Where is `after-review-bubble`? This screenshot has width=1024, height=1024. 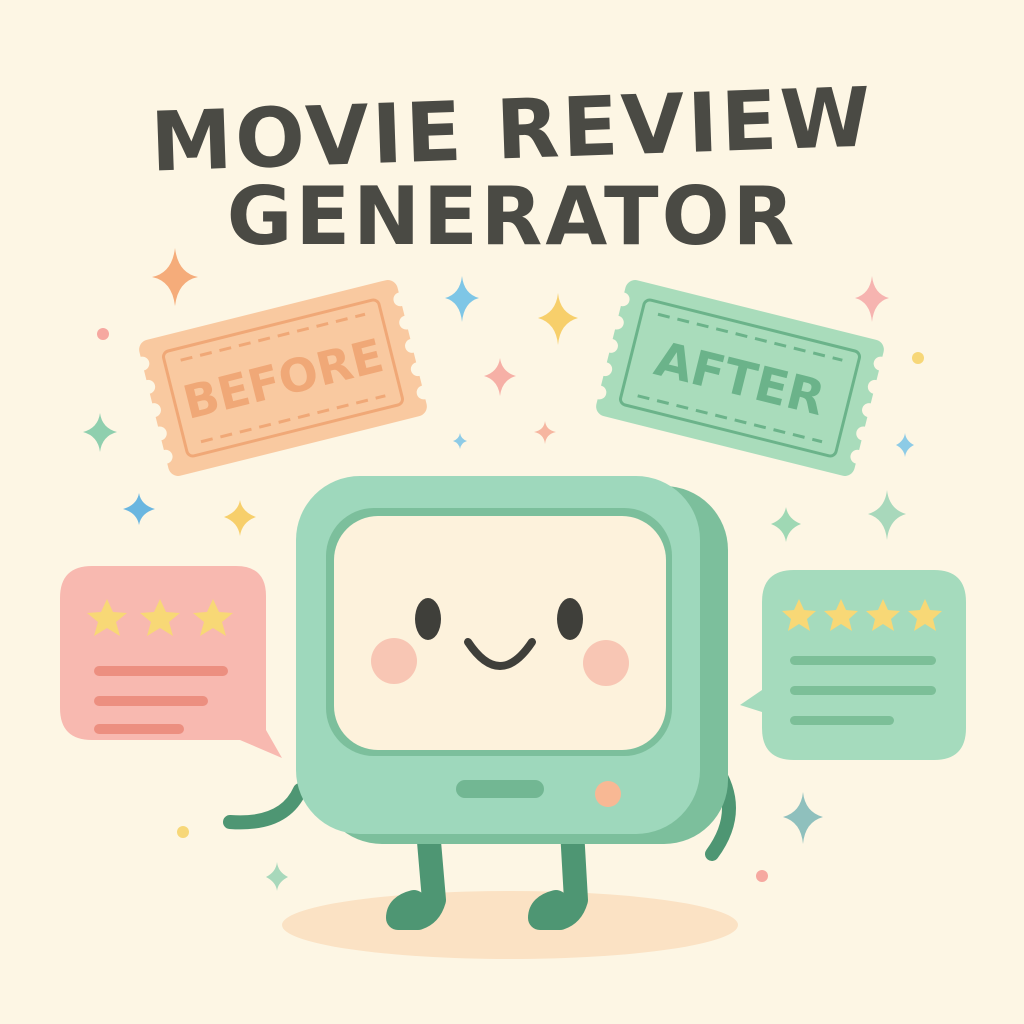
after-review-bubble is located at coordinates (853, 665).